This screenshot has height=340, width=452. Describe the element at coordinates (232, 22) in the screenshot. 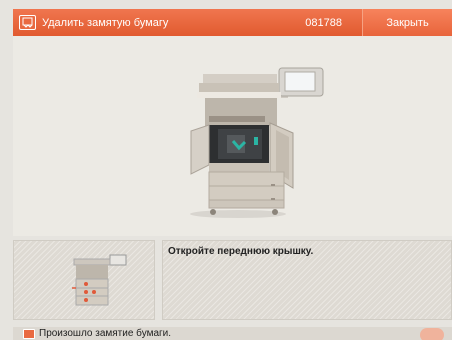

I see `title-bar: Удалить замятую бумагу 081788 Закрыть` at that location.